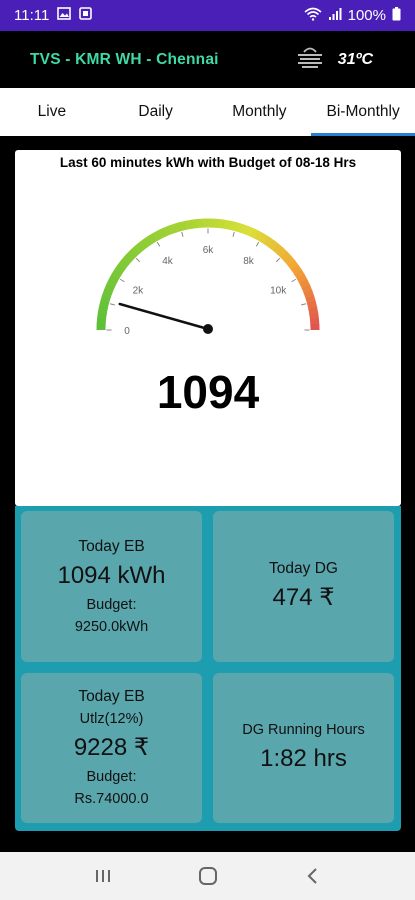  I want to click on image-icon, so click(64, 15).